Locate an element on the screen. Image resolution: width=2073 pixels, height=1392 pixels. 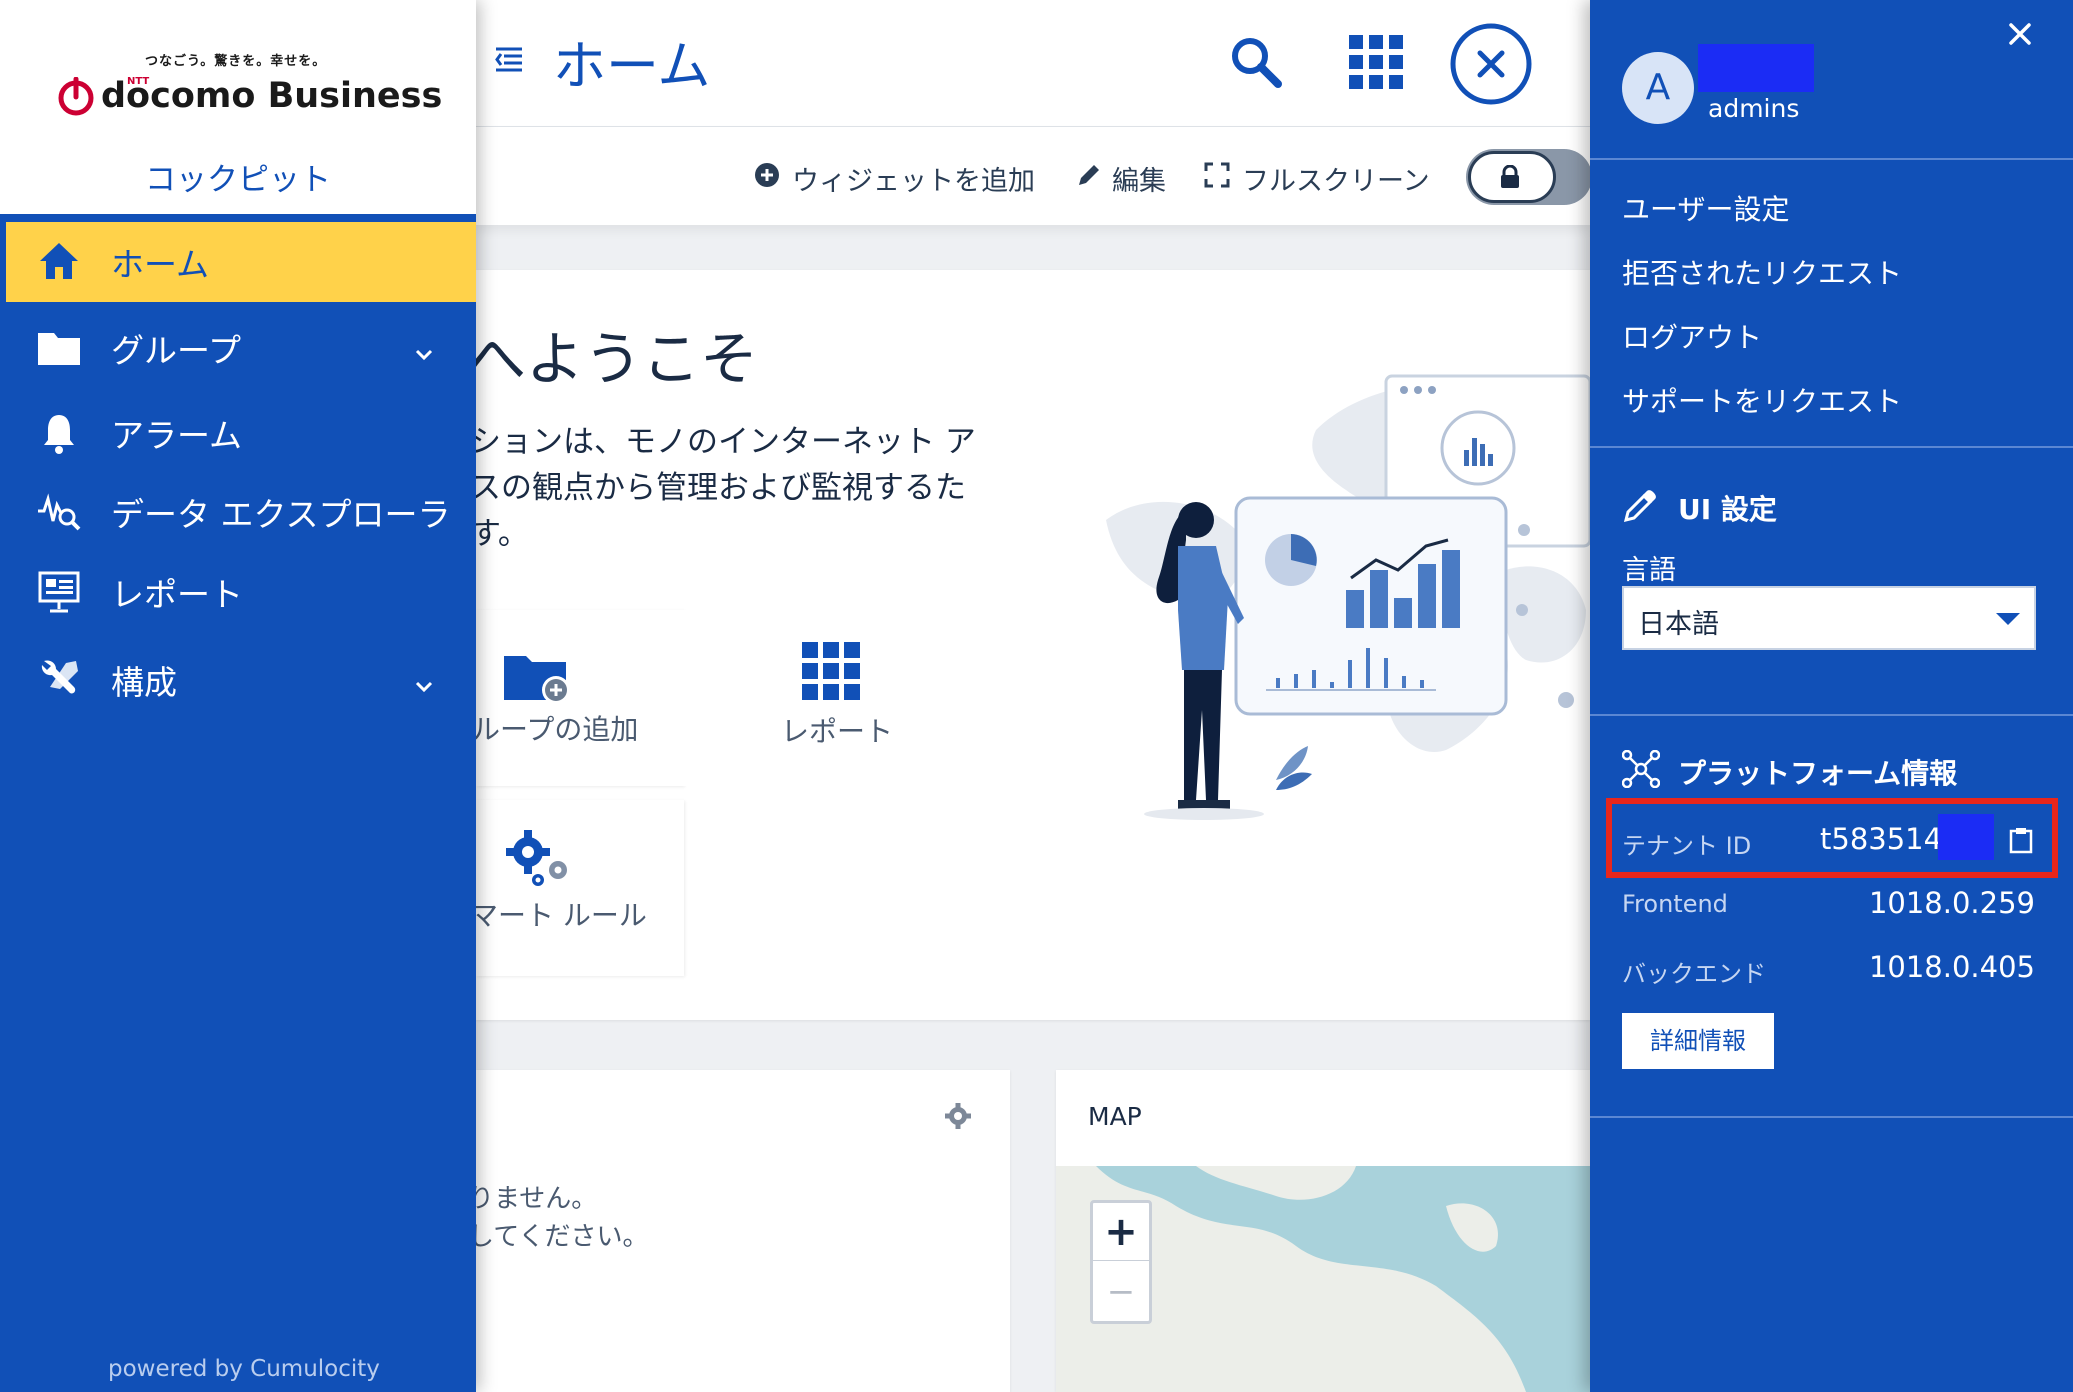
nav-item-reports: レポート is located at coordinates (241, 592).